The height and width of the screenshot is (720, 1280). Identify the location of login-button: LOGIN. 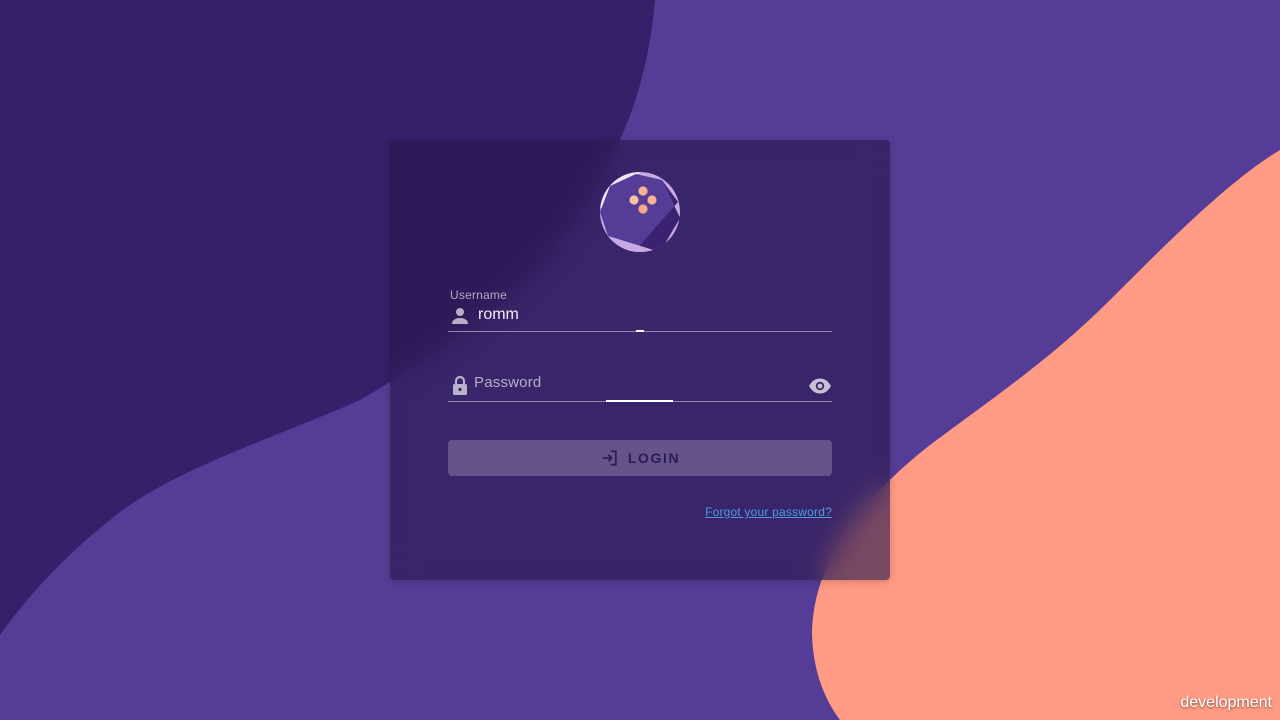
(640, 458).